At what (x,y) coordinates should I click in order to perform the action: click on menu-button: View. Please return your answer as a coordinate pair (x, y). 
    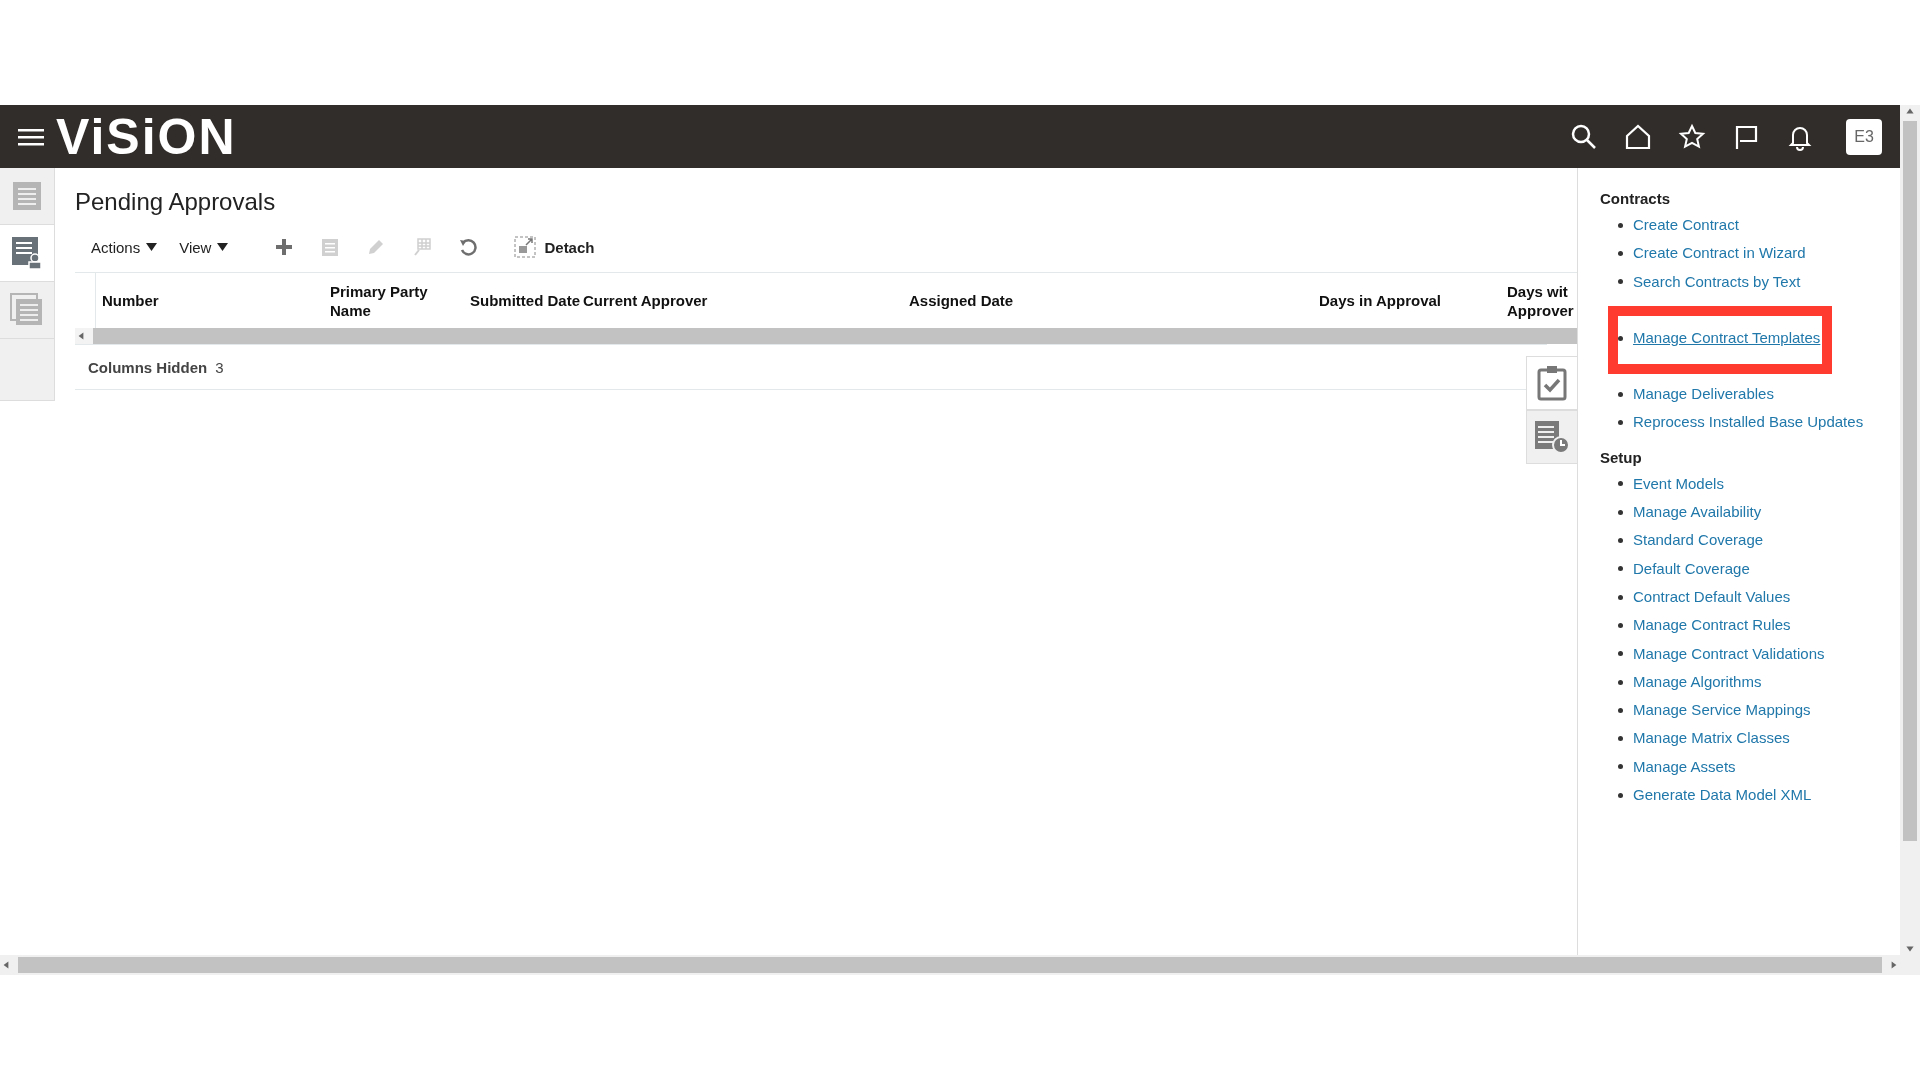
    Looking at the image, I should click on (204, 247).